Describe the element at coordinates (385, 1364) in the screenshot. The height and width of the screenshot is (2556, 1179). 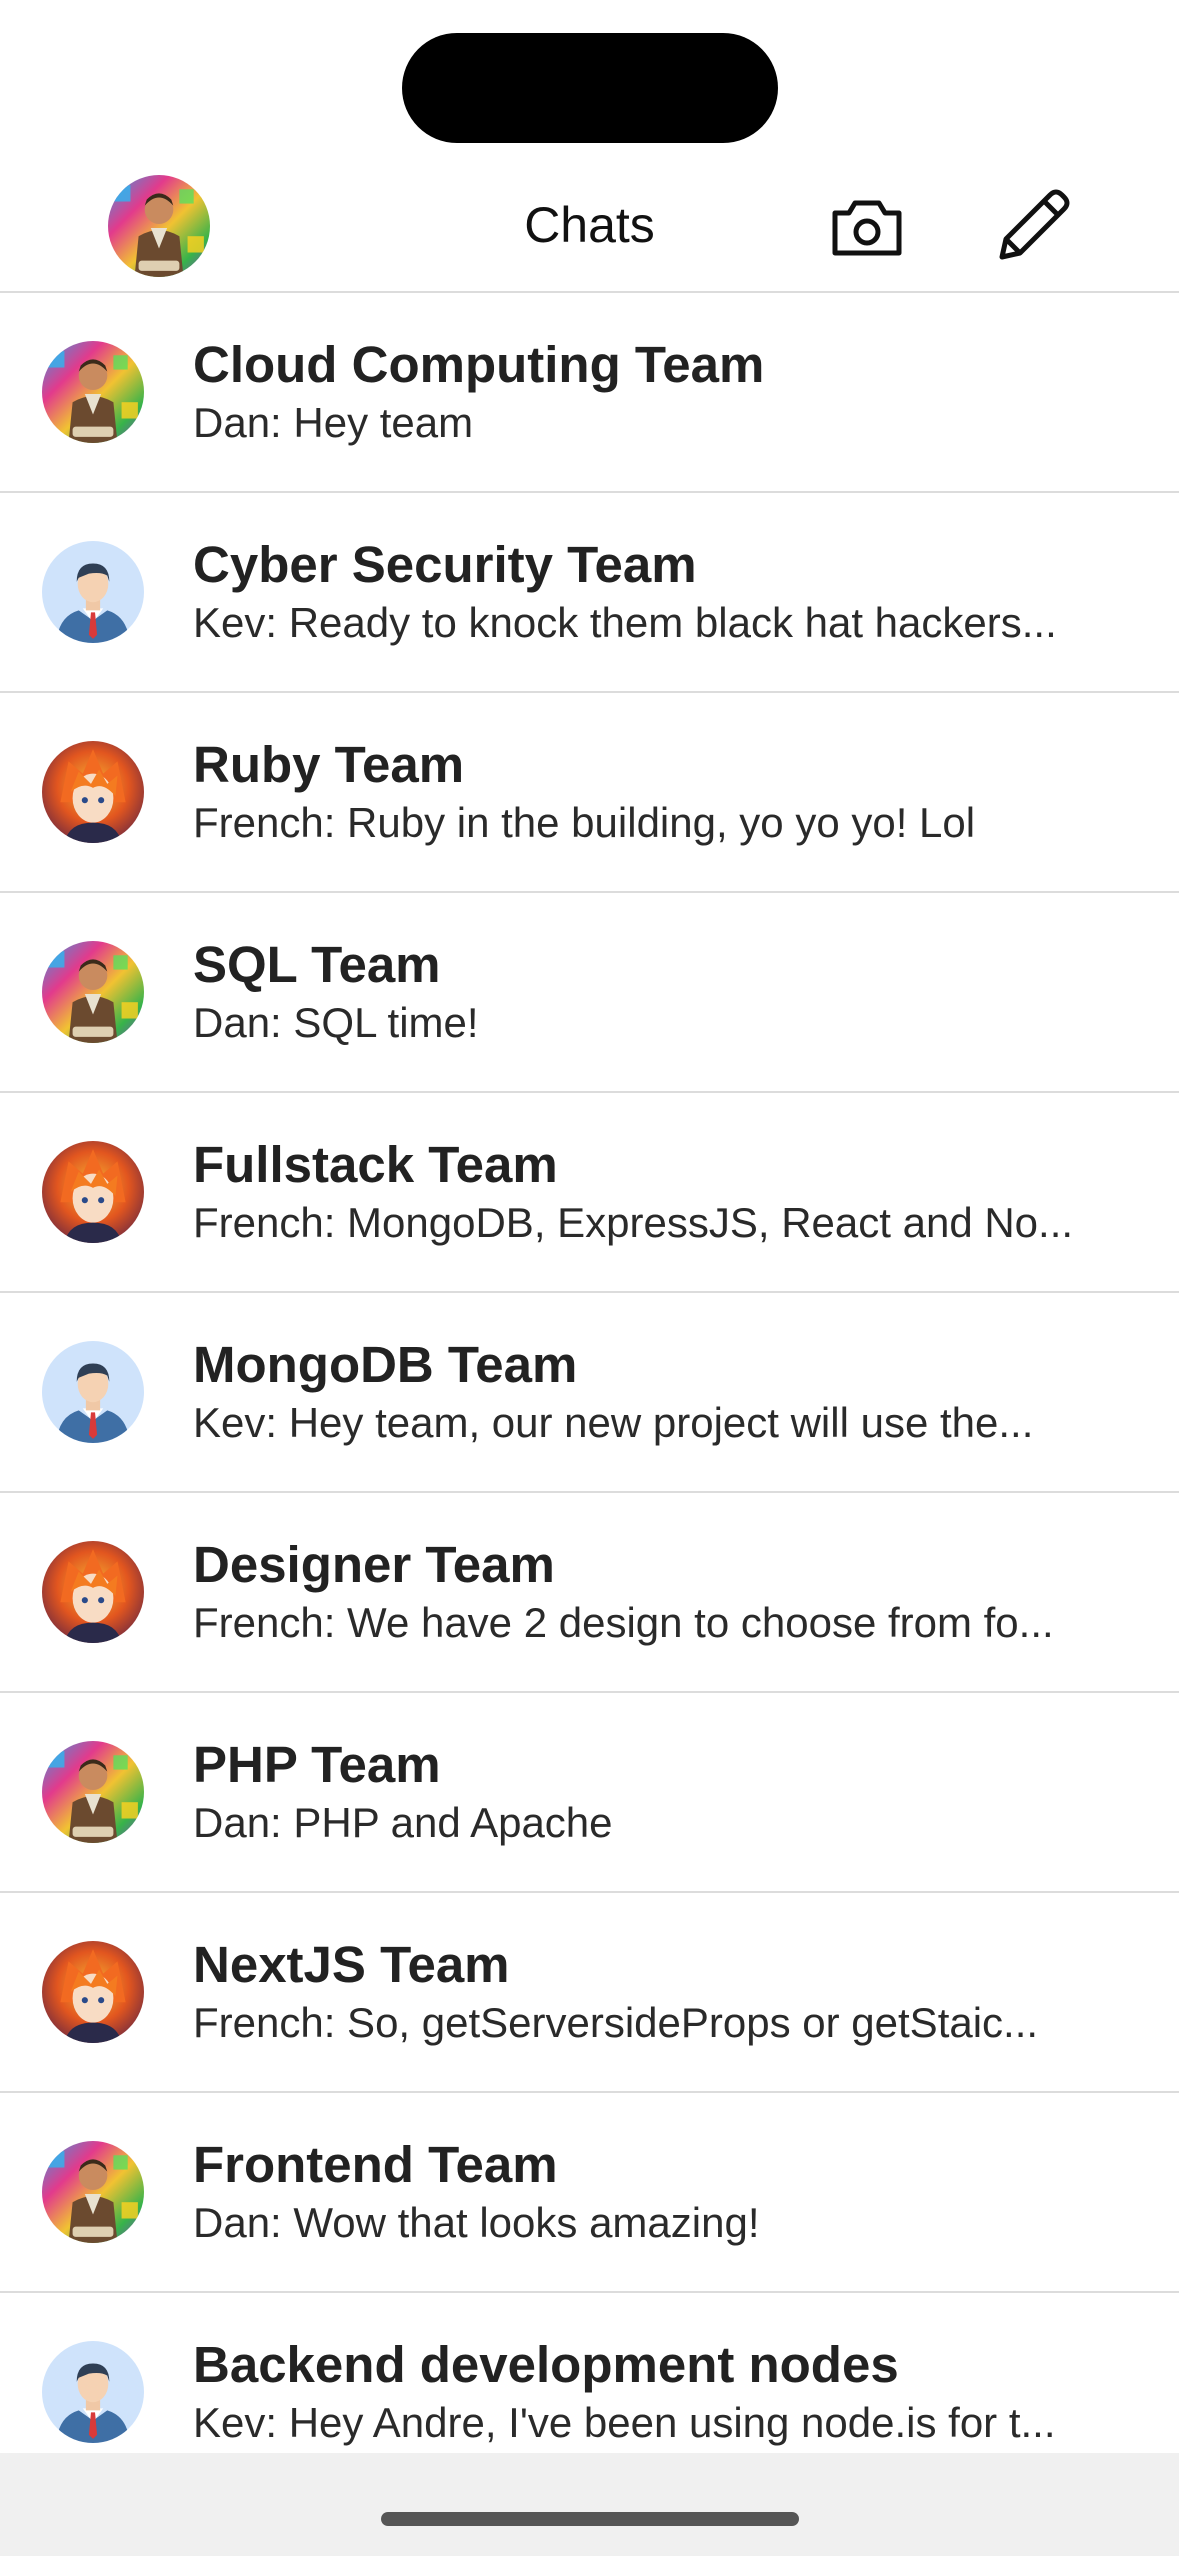
I see `chat-name: MongoDB Team` at that location.